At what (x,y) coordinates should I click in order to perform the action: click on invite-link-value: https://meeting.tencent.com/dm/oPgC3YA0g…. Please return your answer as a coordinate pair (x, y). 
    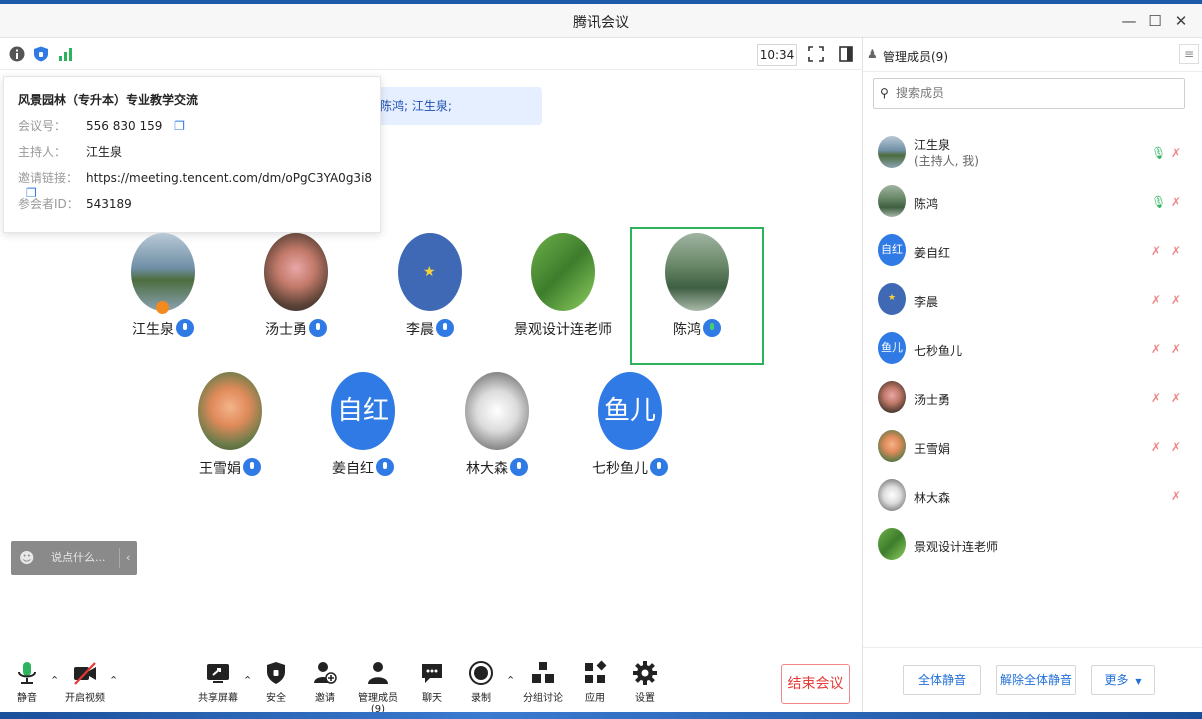
    Looking at the image, I should click on (229, 178).